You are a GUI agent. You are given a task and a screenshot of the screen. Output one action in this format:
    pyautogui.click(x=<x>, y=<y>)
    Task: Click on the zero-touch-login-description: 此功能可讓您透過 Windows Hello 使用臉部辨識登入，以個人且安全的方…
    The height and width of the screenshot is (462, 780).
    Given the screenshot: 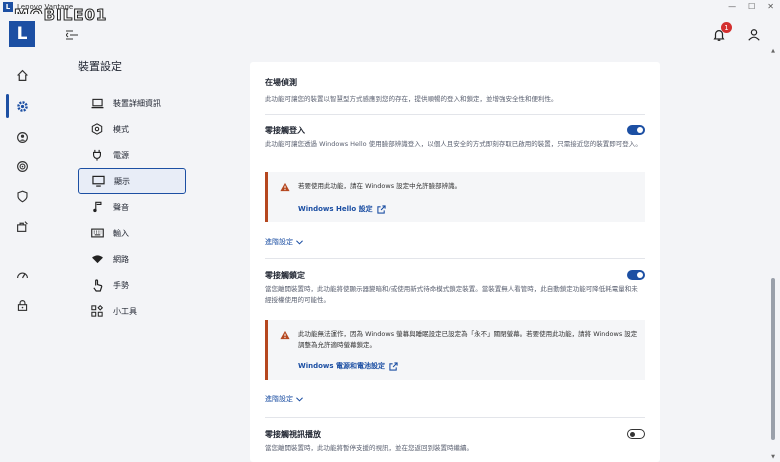 What is the action you would take?
    pyautogui.click(x=453, y=144)
    